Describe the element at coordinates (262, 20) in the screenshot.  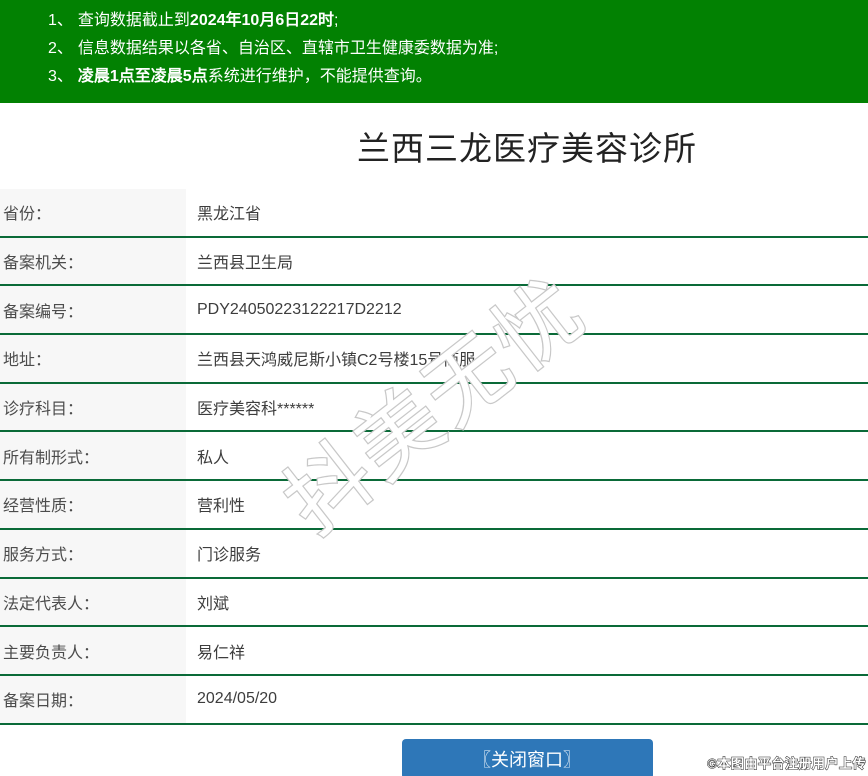
I see `notice-text-bold: 2024年10月6日22时` at that location.